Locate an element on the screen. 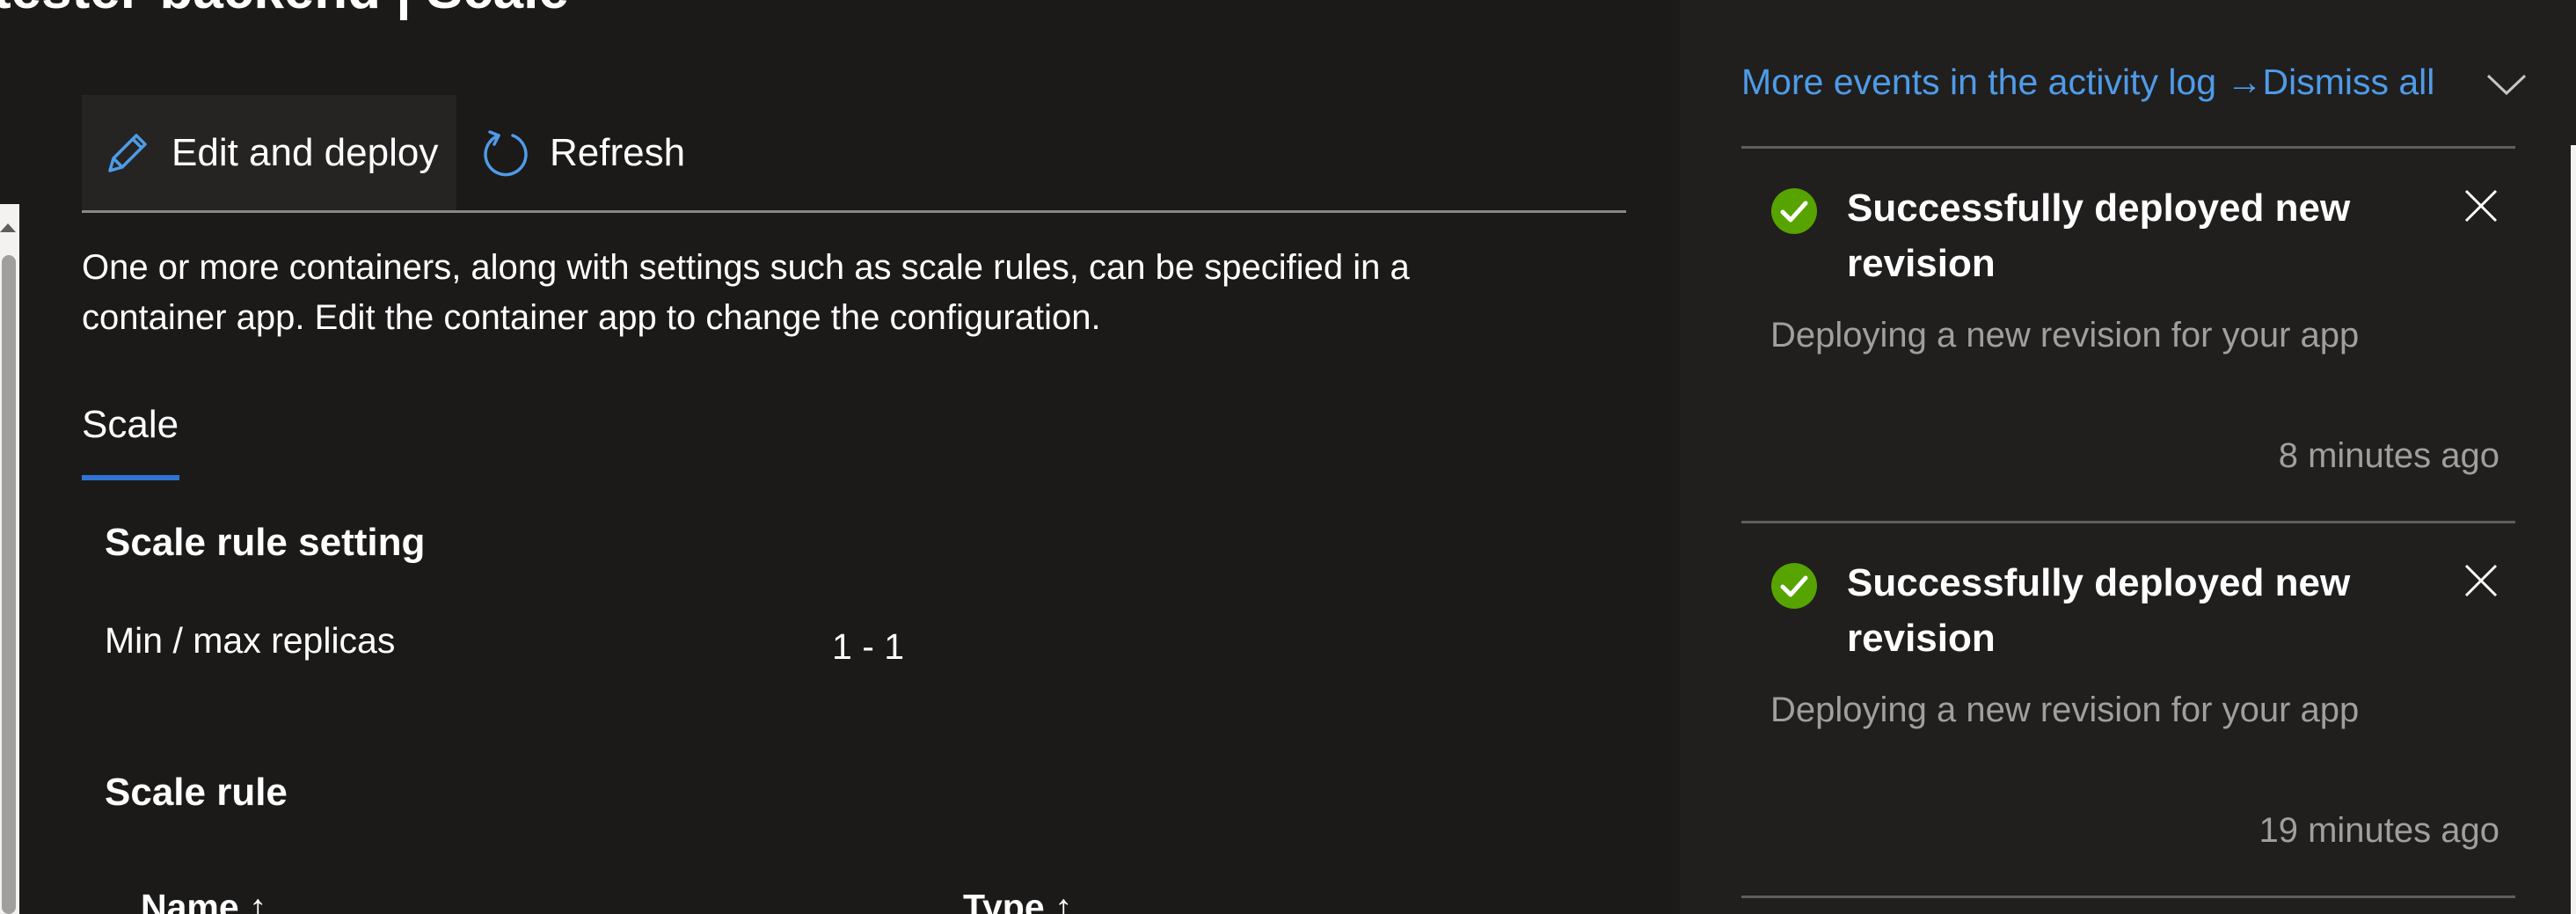  notification-time: 8 minutes ago is located at coordinates (2388, 455).